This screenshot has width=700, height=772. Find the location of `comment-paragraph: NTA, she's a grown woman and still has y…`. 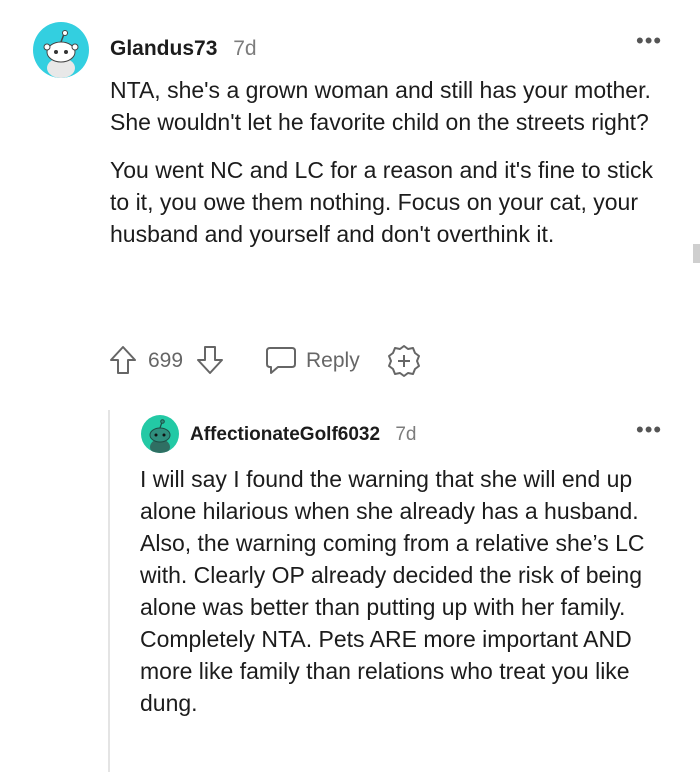

comment-paragraph: NTA, she's a grown woman and still has y… is located at coordinates (380, 106).